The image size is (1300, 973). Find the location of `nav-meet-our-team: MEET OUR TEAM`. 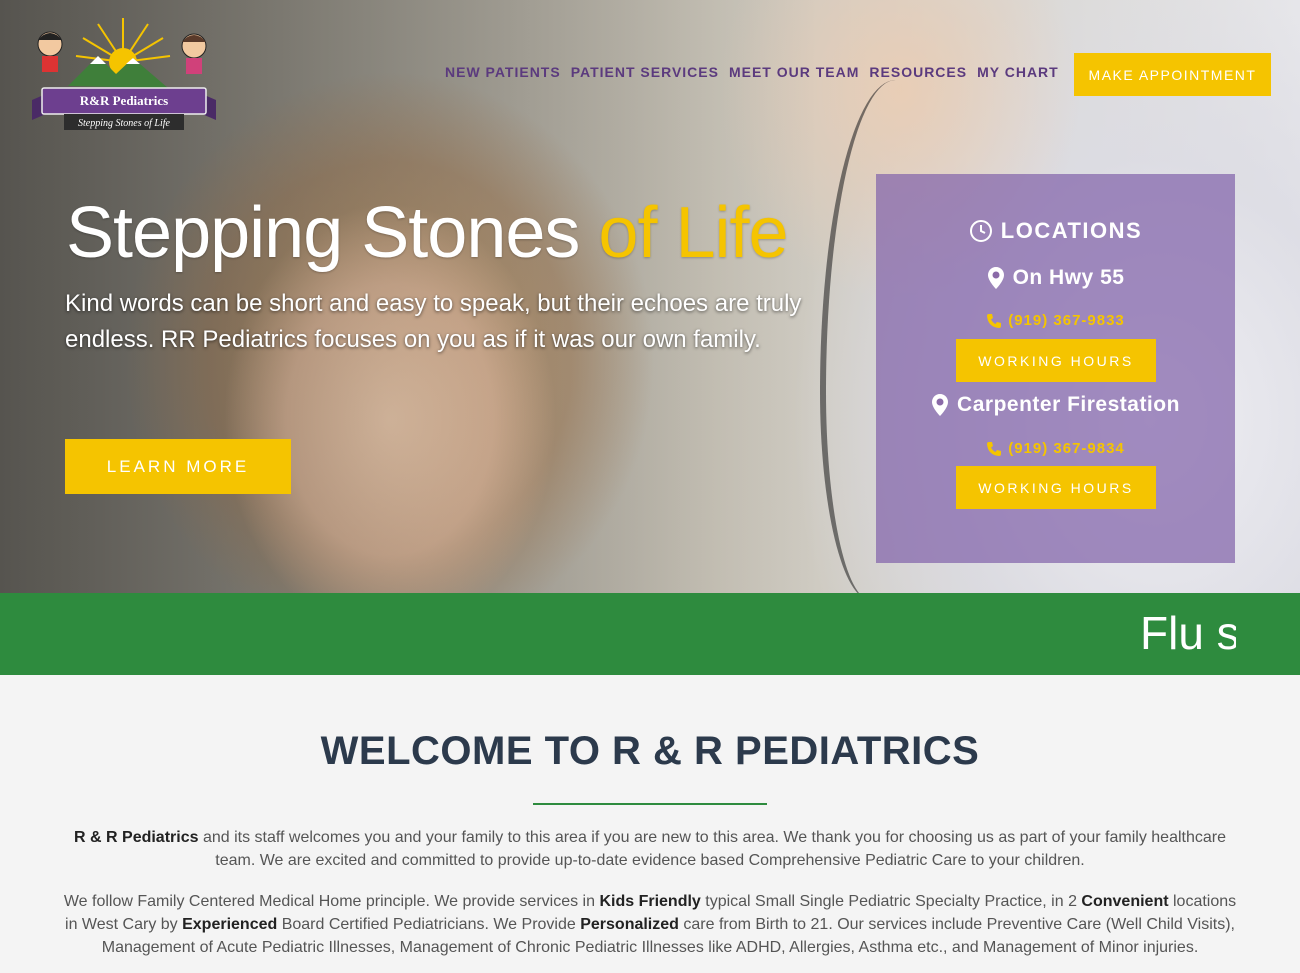

nav-meet-our-team: MEET OUR TEAM is located at coordinates (794, 72).